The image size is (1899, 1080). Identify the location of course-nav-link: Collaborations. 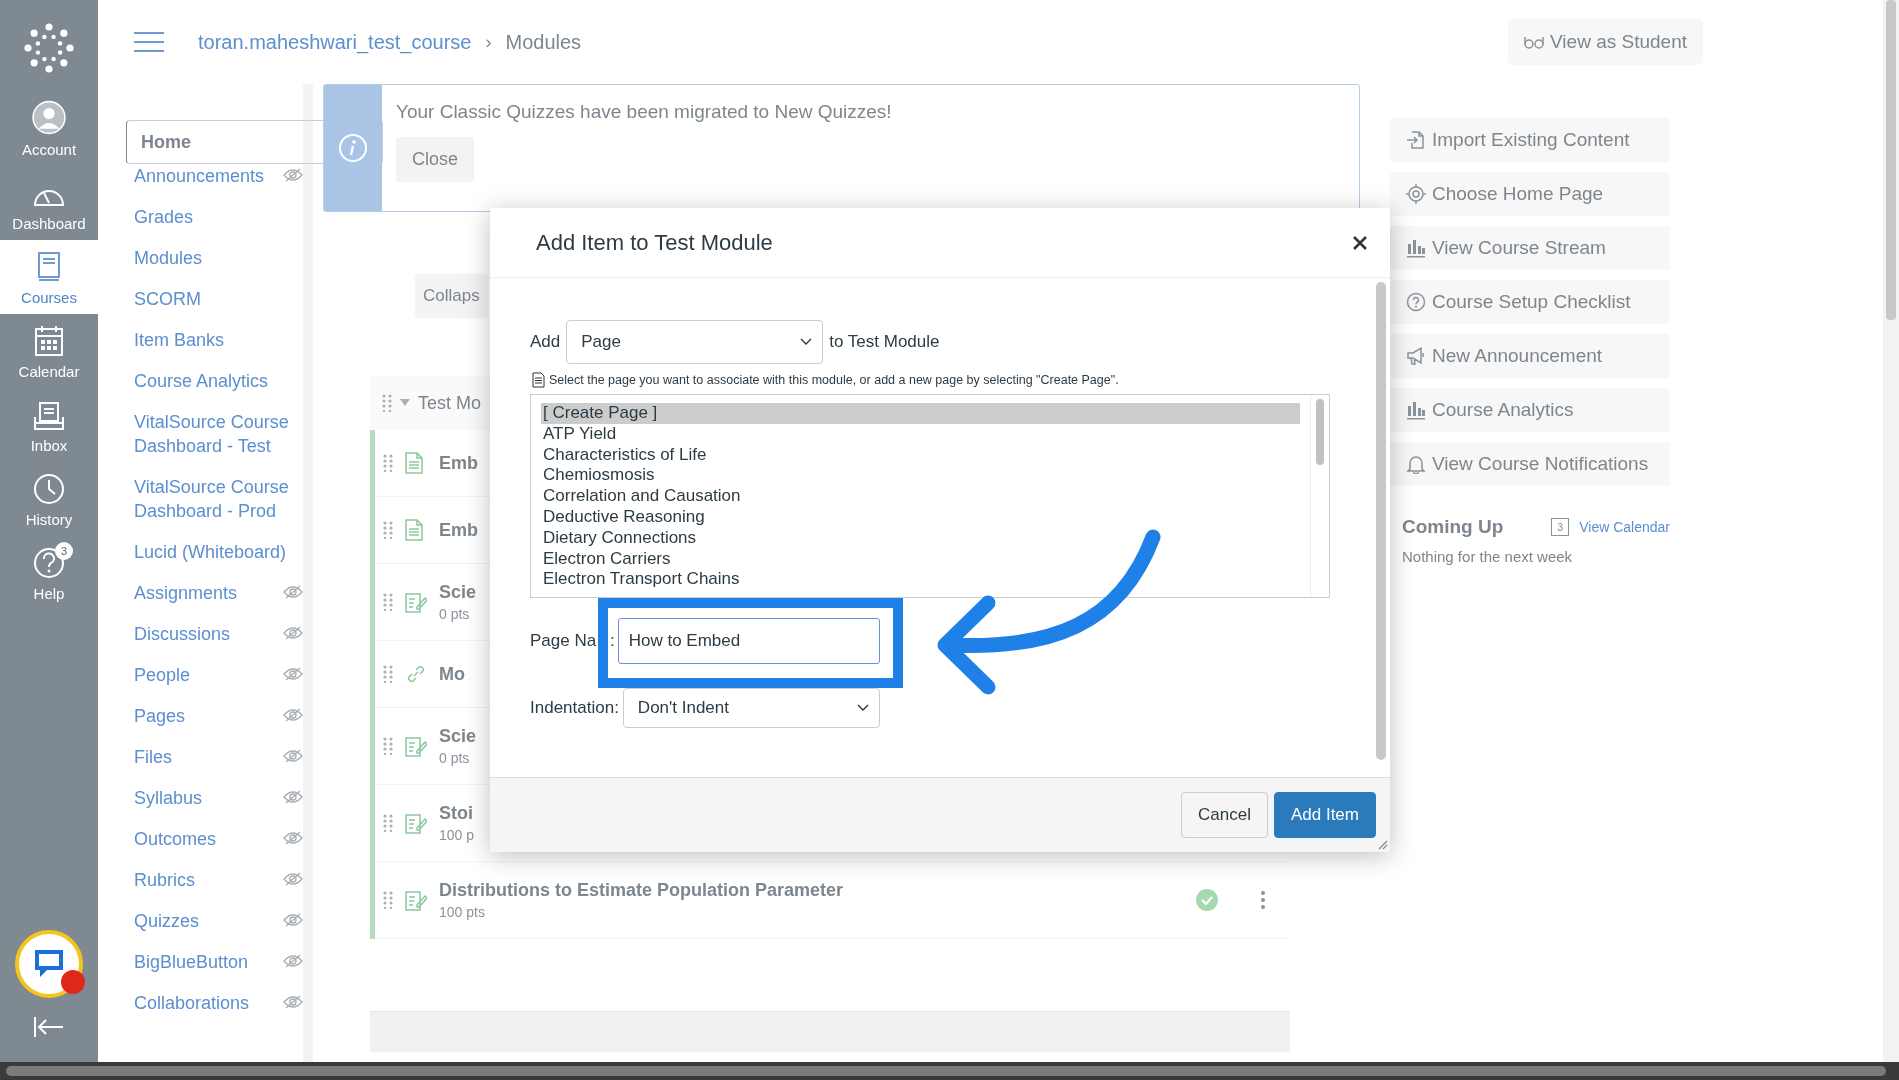
(192, 1003).